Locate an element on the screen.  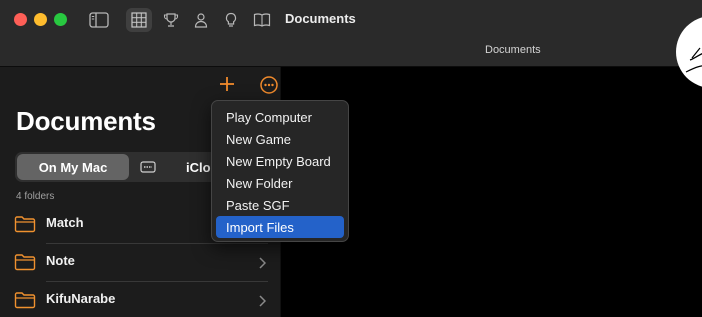
folder-label: Note is located at coordinates (60, 260).